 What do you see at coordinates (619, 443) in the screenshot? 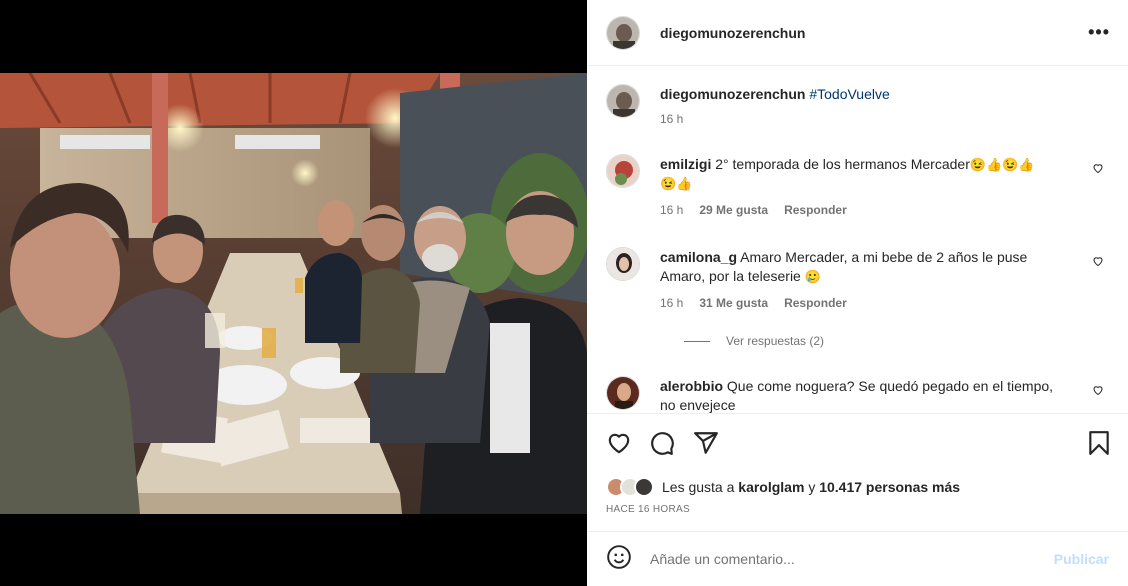
I see `heart-icon` at bounding box center [619, 443].